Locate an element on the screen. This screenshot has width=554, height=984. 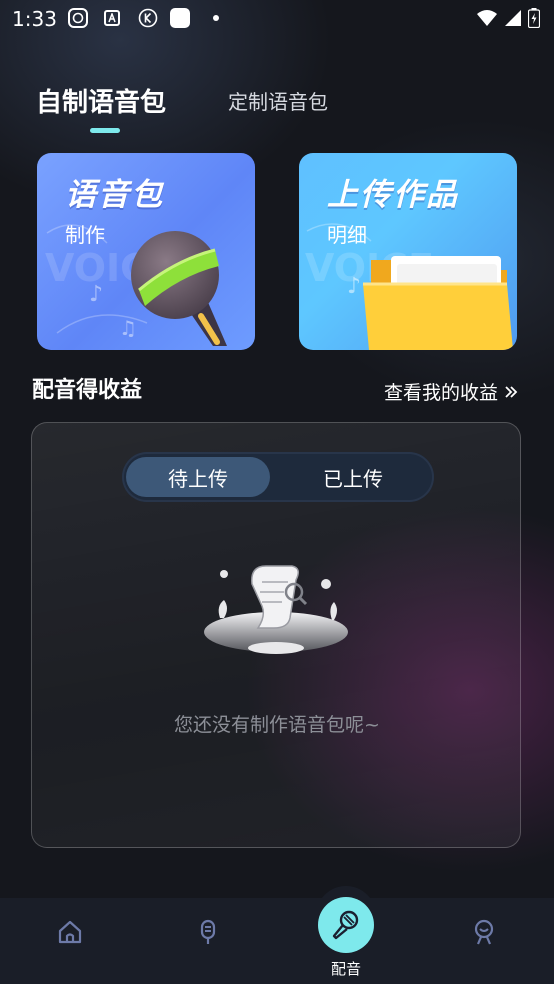
empty-state-text: 您还没有制作语音包呢~ is located at coordinates (277, 725).